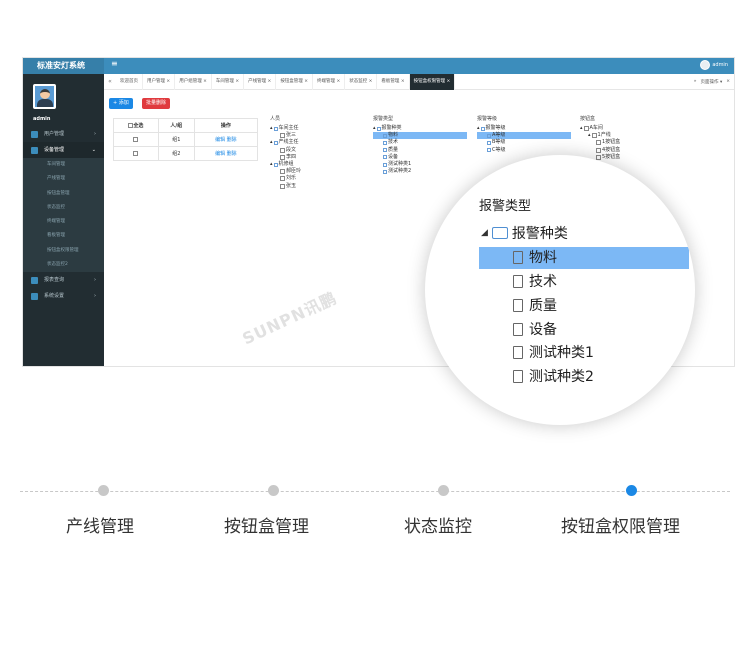  Describe the element at coordinates (228, 81) in the screenshot. I see `tab-workshop: 车间管理 ×` at that location.